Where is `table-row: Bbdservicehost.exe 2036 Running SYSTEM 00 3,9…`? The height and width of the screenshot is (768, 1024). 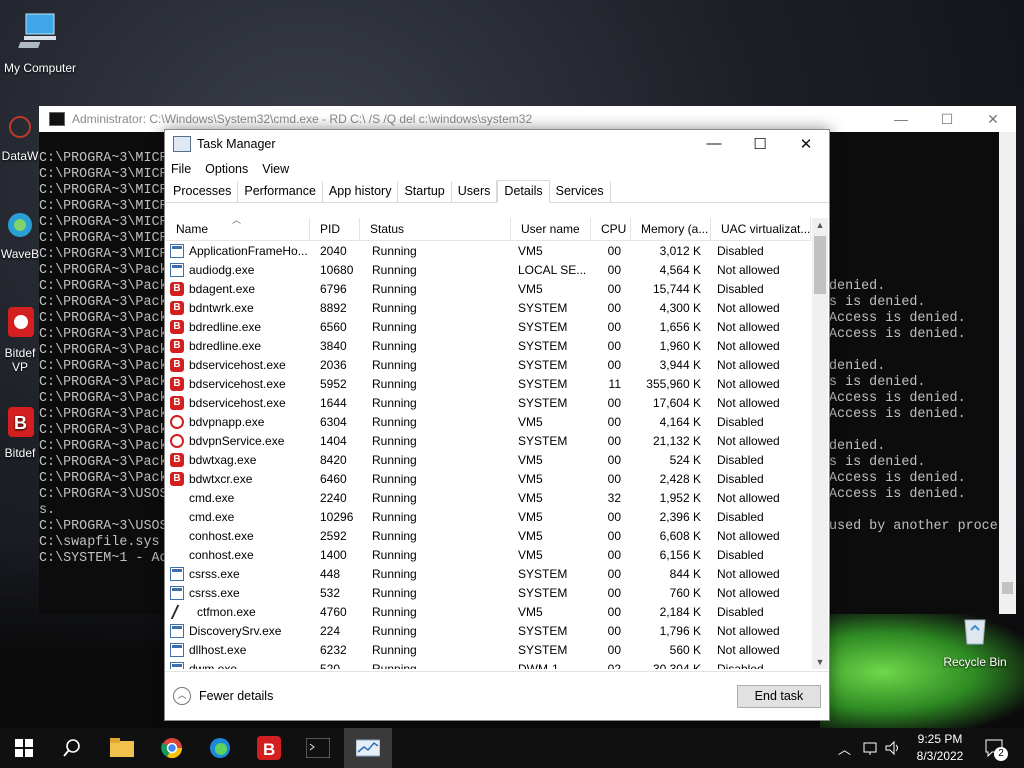
table-row: Bbdservicehost.exe 2036 Running SYSTEM 00 3,9… is located at coordinates (488, 364).